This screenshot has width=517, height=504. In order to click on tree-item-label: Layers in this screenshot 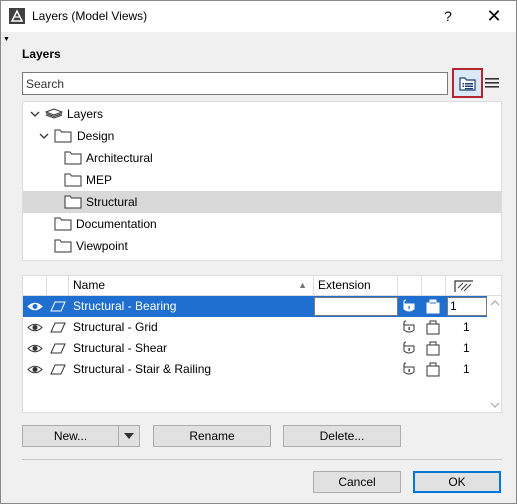, I will do `click(85, 114)`.